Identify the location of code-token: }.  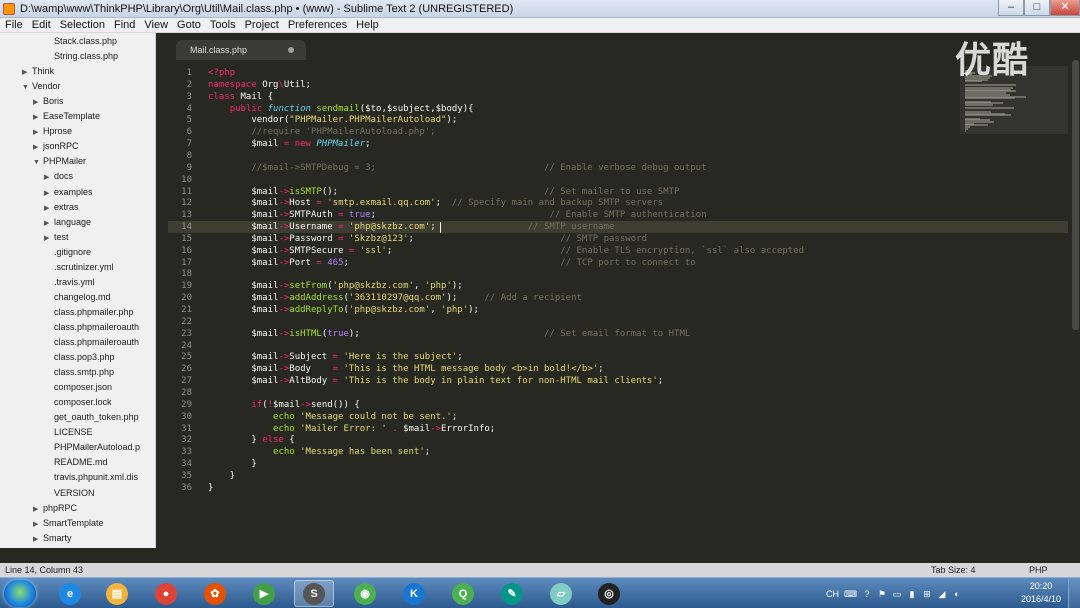
(235, 440).